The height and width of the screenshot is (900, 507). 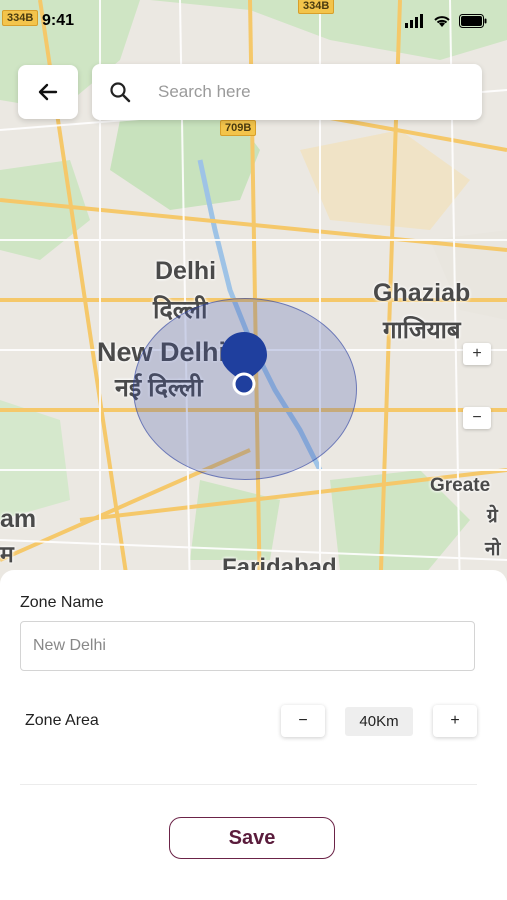 I want to click on map-label-greater-hi: ग्रे, so click(x=492, y=516).